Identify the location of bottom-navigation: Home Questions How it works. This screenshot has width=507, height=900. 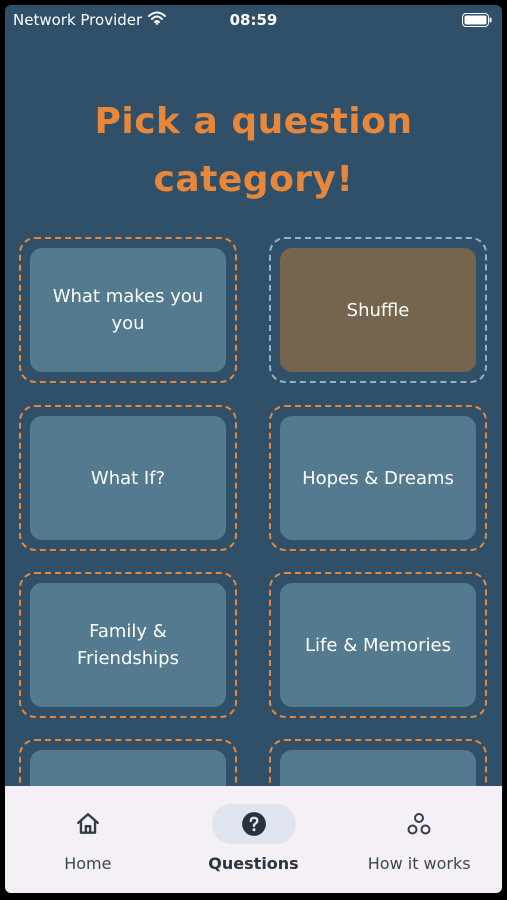
(253, 839).